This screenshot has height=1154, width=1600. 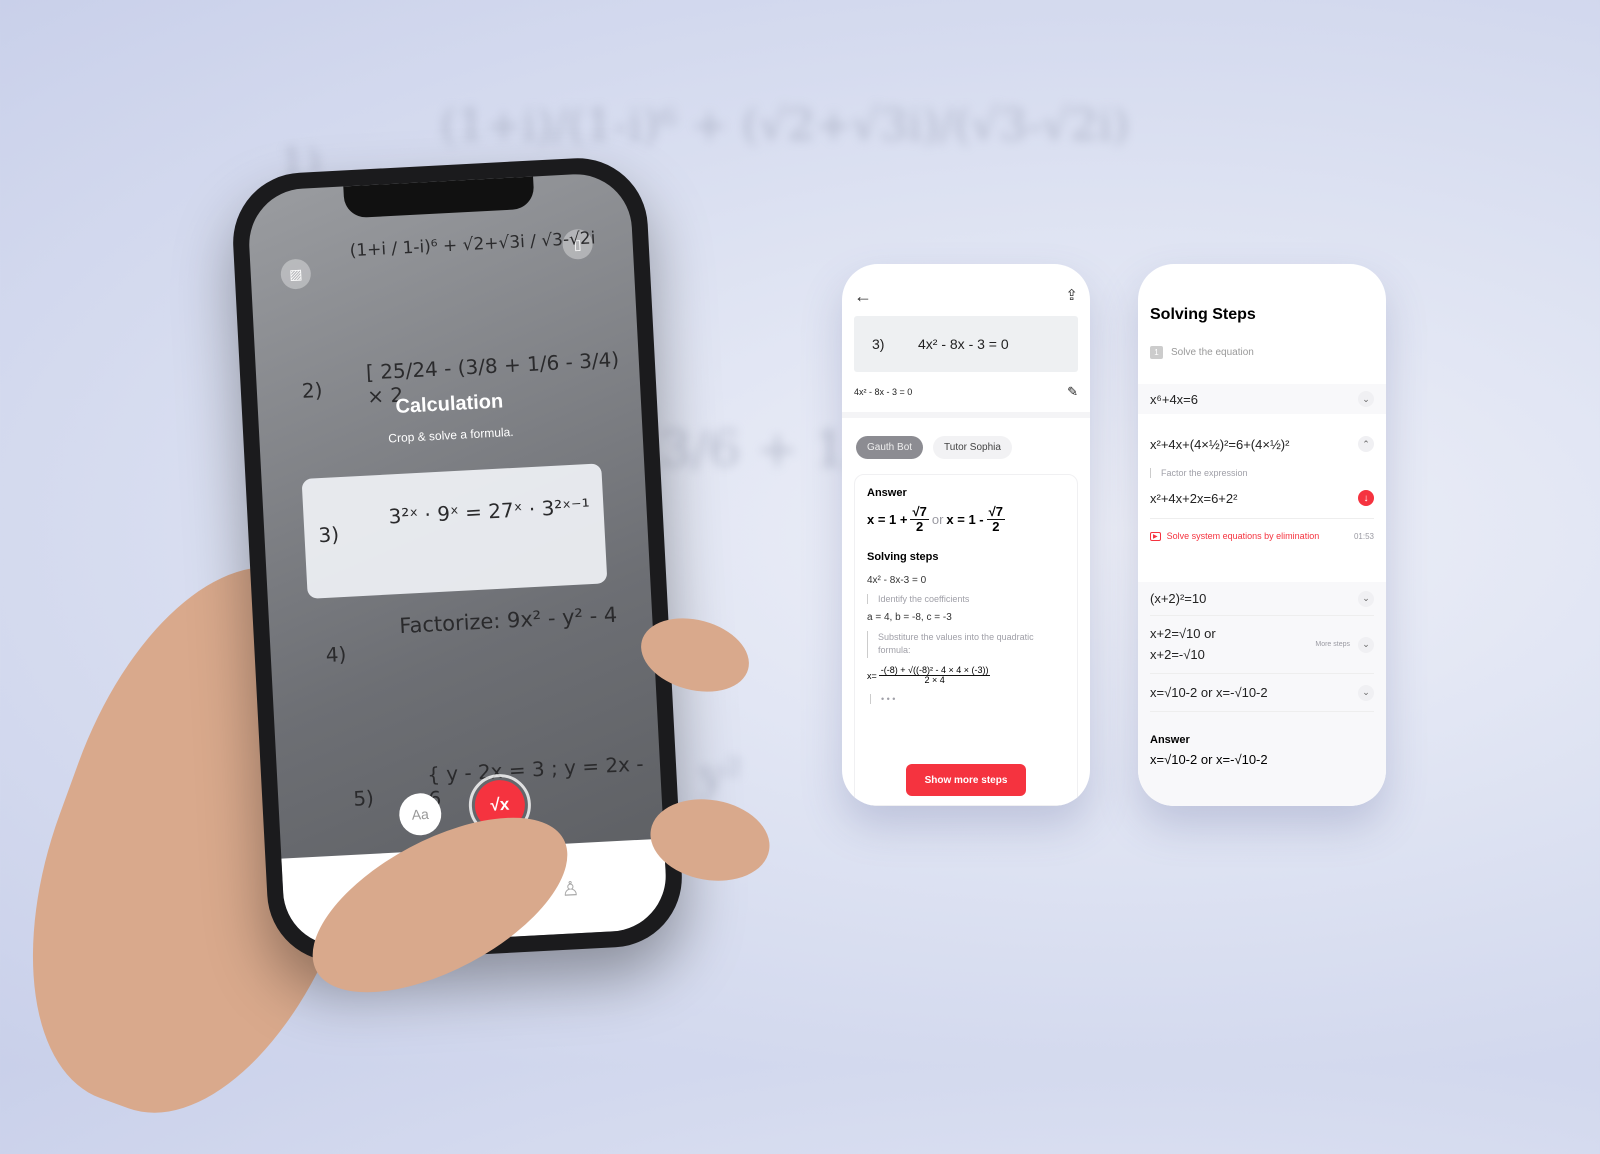 I want to click on quadratic-formula: x= -(-8) + √((-8)² - 4 × 4 × (-3)) 2 × 4, so click(x=929, y=675).